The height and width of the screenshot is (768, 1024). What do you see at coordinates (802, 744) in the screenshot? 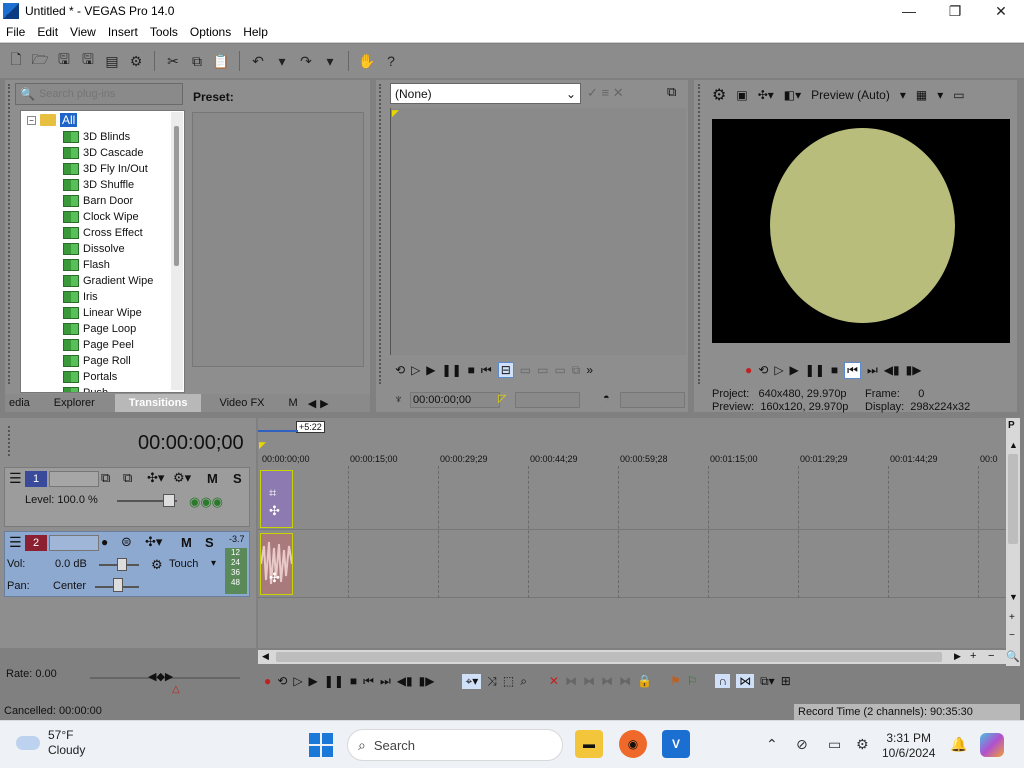
I see `network-icon: ⊘` at bounding box center [802, 744].